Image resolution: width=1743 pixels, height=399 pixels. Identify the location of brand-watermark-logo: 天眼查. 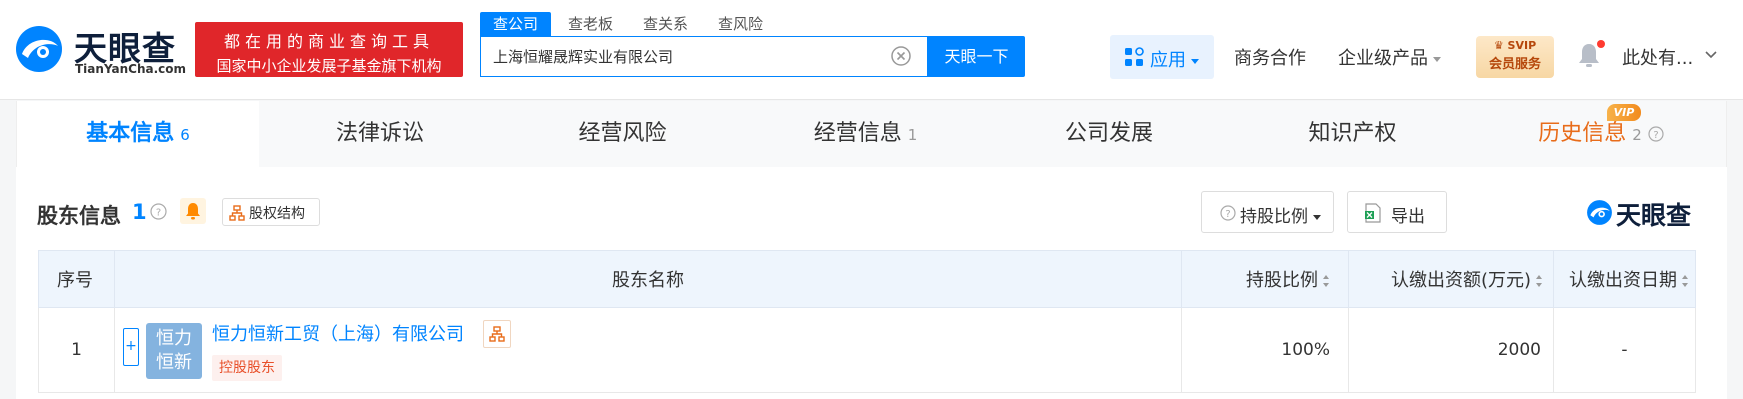
(1657, 213).